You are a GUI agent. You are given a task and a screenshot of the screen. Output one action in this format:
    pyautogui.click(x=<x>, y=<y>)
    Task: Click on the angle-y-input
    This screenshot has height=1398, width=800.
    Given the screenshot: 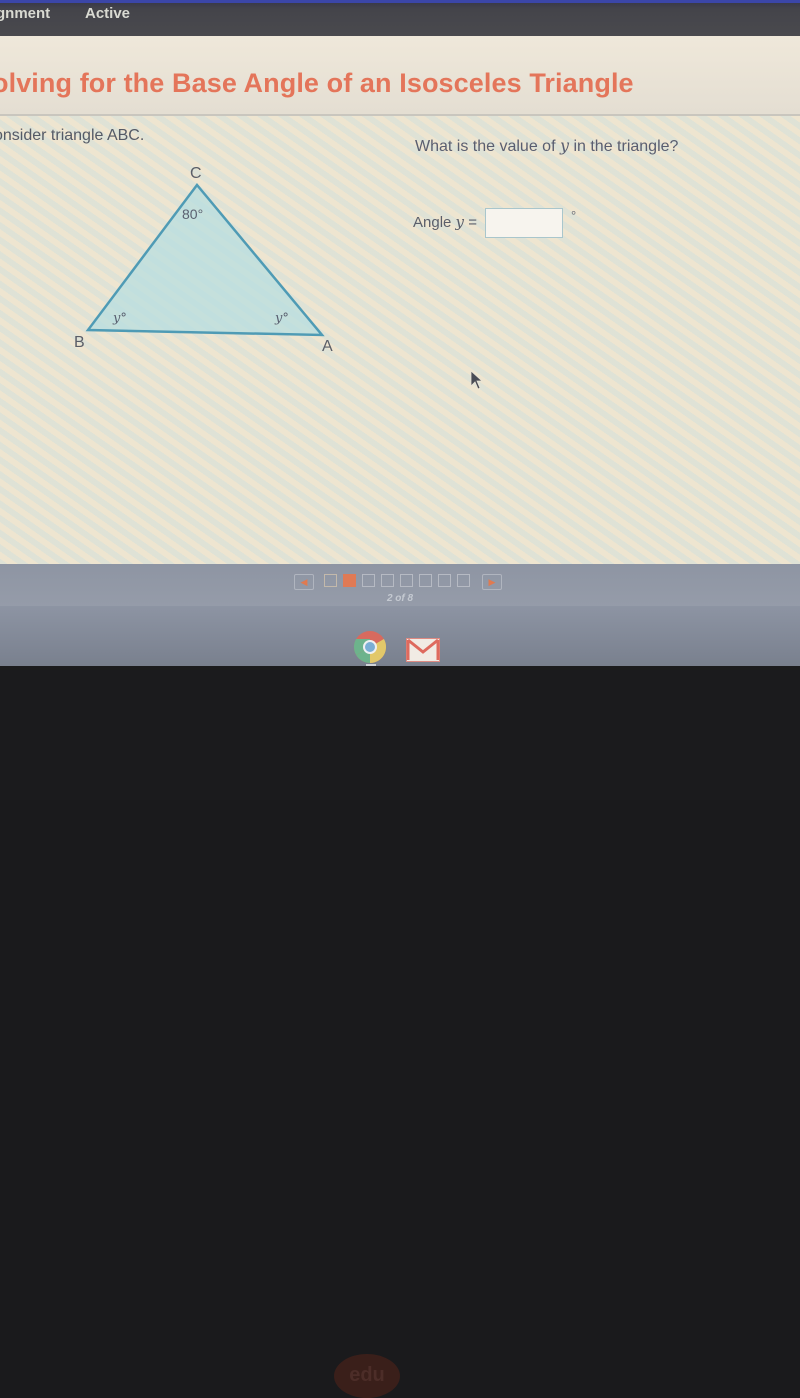 What is the action you would take?
    pyautogui.click(x=524, y=223)
    